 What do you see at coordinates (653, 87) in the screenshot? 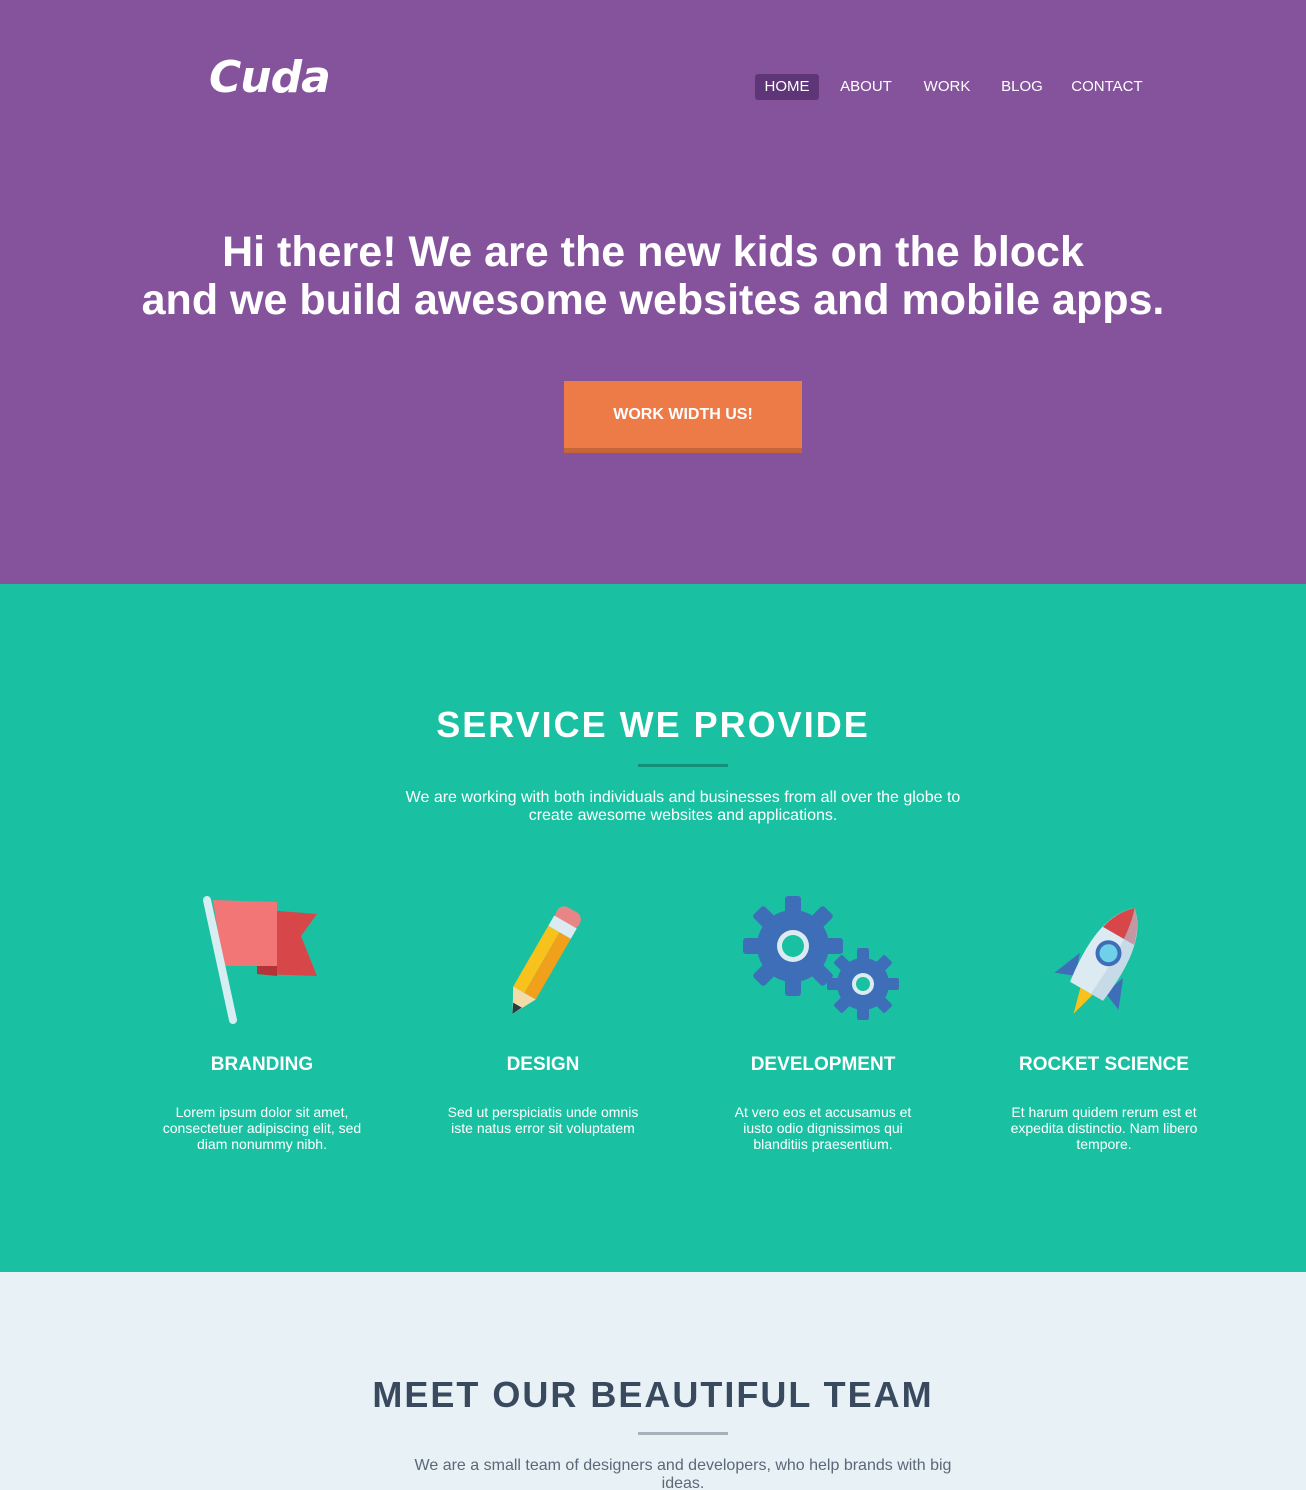
I see `main-nav: HOME ABOUT WORK BLOG CONTACT` at bounding box center [653, 87].